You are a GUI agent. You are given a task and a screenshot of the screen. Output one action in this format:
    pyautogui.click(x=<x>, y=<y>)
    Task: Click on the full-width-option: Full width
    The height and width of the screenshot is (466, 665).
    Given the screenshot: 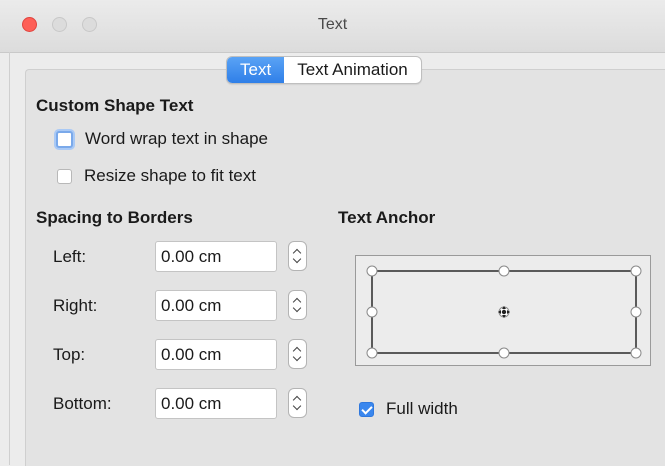 What is the action you would take?
    pyautogui.click(x=408, y=409)
    